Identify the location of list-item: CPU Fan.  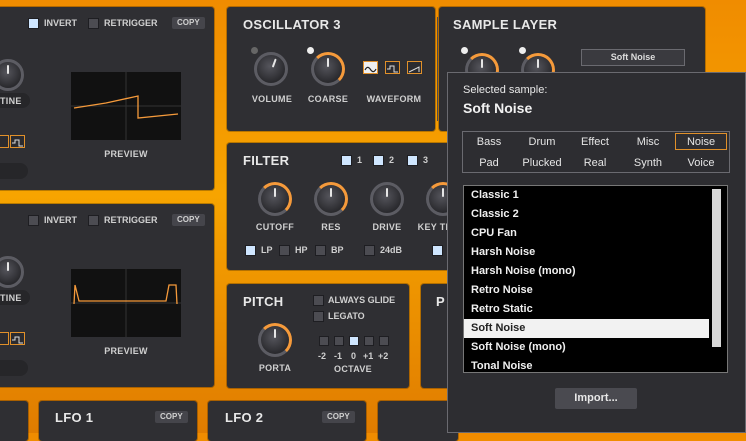
(494, 233).